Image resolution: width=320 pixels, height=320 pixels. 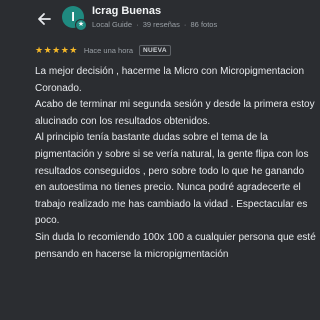 What do you see at coordinates (204, 24) in the screenshot?
I see `photos-count: 86 fotos` at bounding box center [204, 24].